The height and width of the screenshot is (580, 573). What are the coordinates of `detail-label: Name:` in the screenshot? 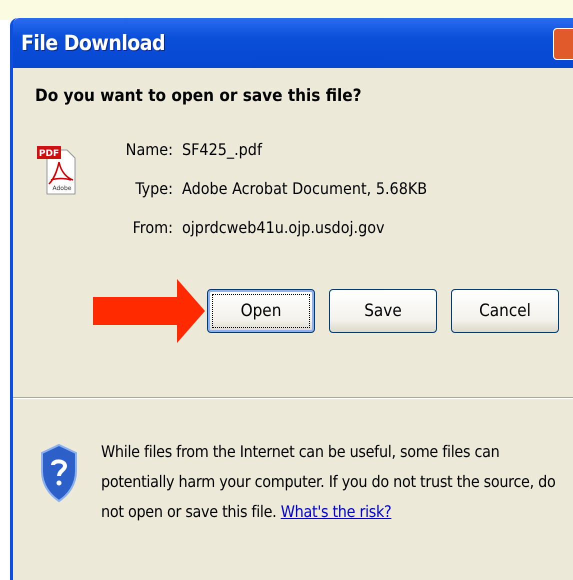 It's located at (148, 149).